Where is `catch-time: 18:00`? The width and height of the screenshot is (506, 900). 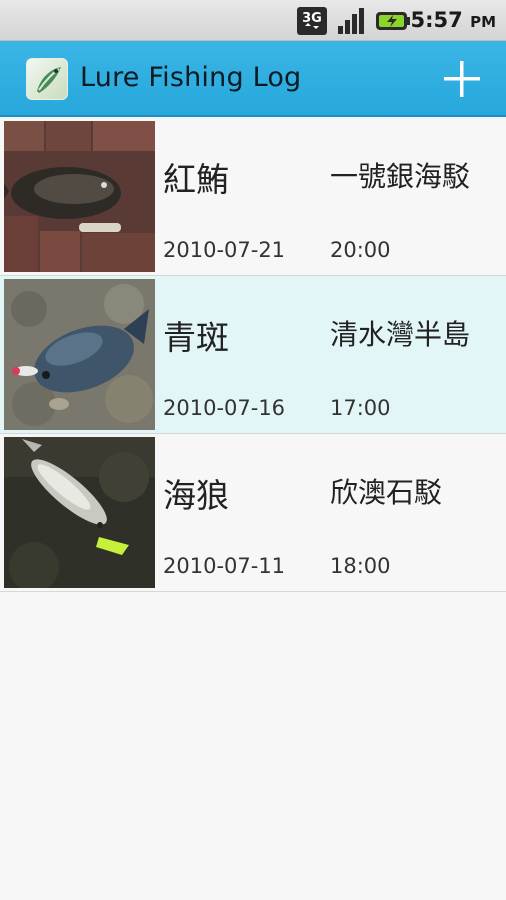 catch-time: 18:00 is located at coordinates (360, 566).